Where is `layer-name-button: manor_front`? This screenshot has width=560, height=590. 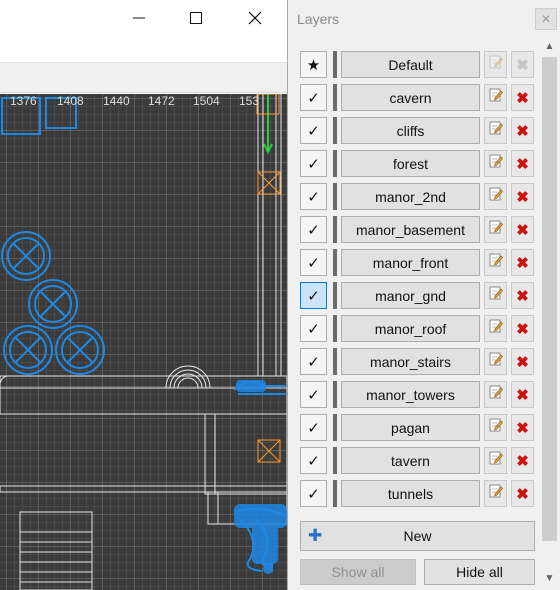
layer-name-button: manor_front is located at coordinates (410, 262).